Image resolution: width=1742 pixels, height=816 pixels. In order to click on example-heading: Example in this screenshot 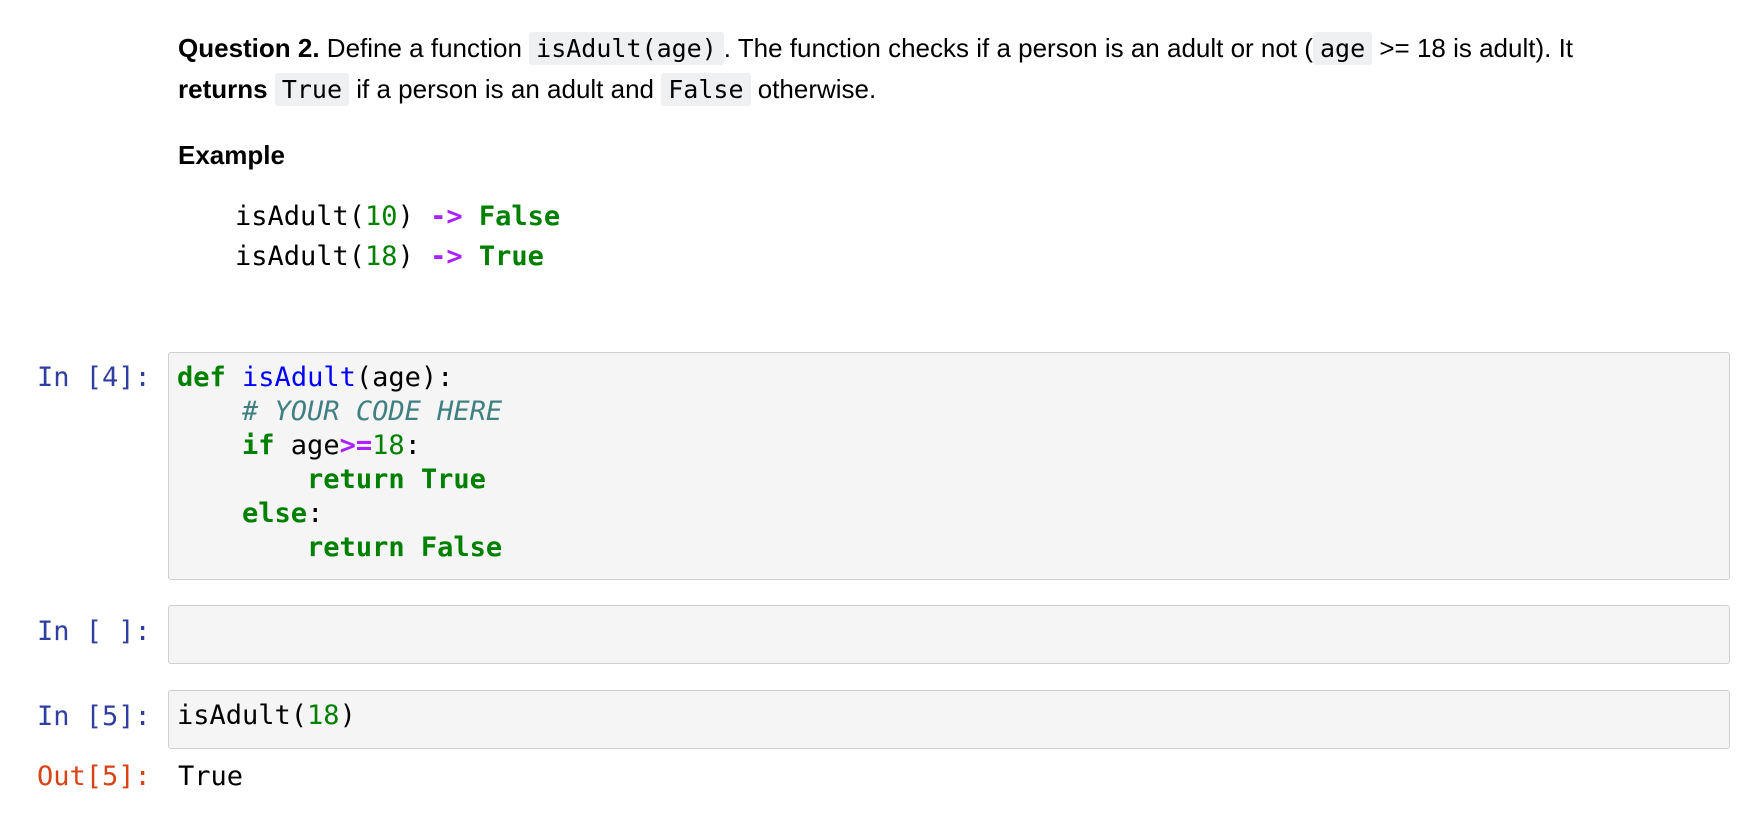, I will do `click(231, 155)`.